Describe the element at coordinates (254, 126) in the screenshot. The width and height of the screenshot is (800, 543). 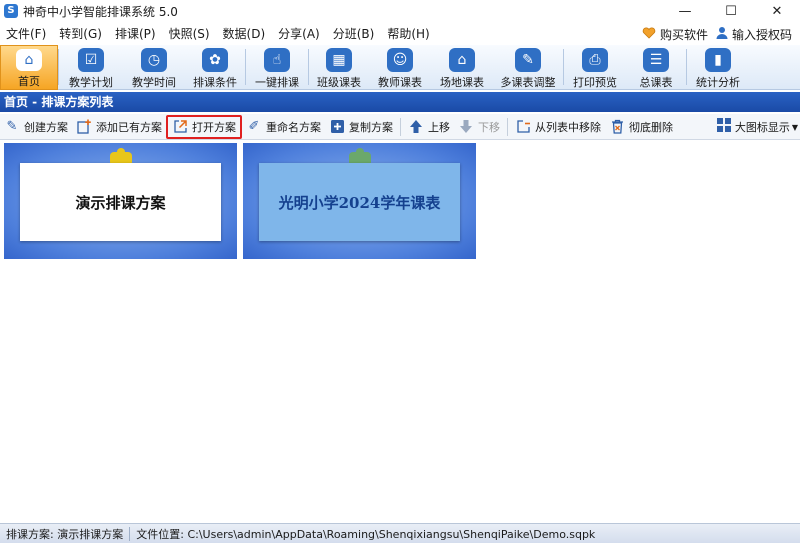
I see `rename-icon: ✐` at that location.